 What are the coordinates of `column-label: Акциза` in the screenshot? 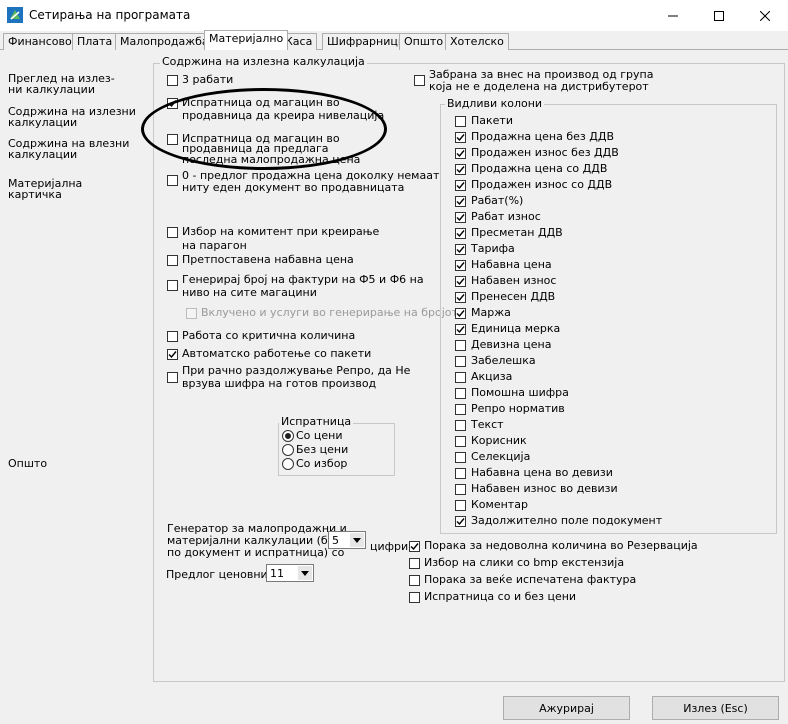 It's located at (492, 376).